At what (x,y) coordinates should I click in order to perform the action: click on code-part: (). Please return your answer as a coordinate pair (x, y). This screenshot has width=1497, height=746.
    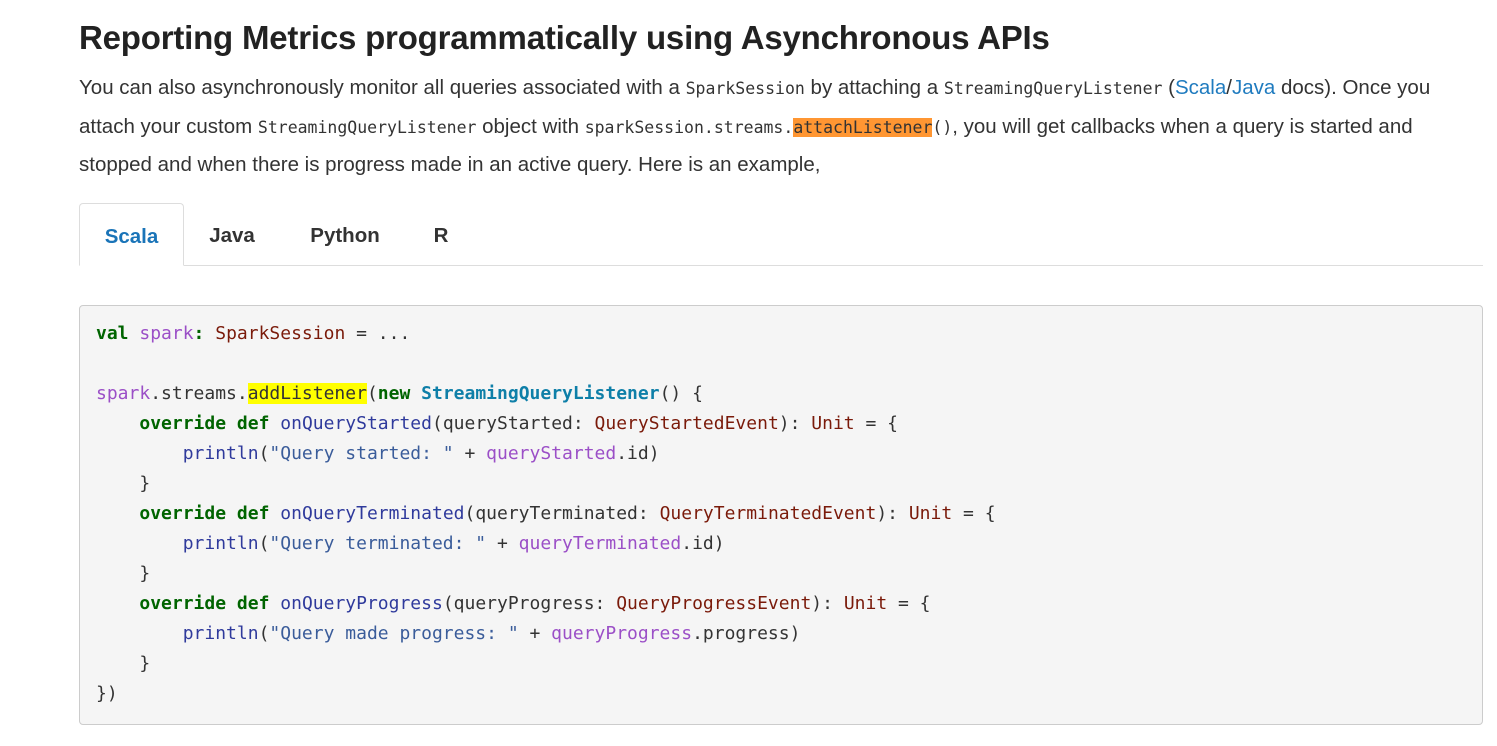
    Looking at the image, I should click on (942, 127).